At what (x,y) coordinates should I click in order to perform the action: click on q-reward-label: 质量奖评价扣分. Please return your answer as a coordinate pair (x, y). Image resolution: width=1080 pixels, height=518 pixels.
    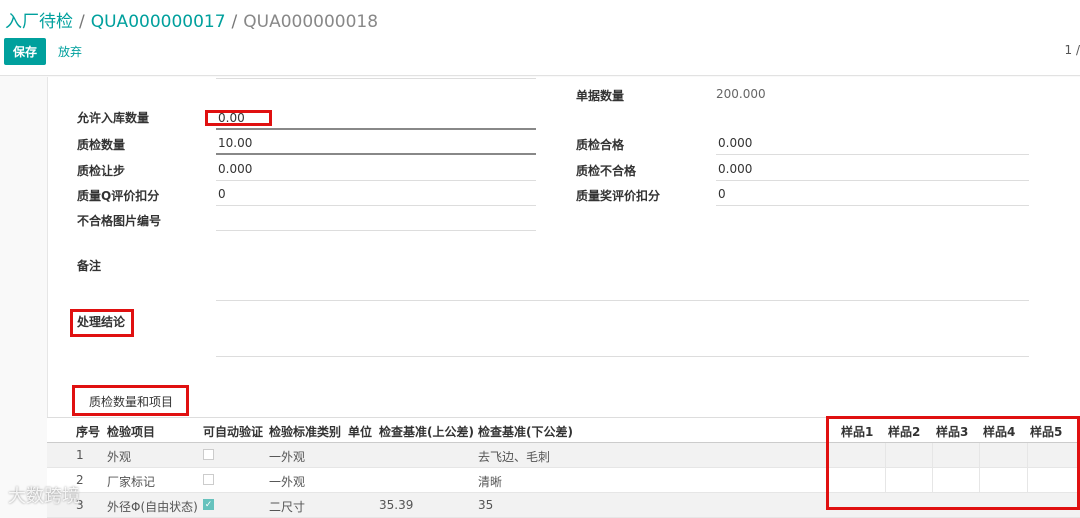
    Looking at the image, I should click on (618, 195).